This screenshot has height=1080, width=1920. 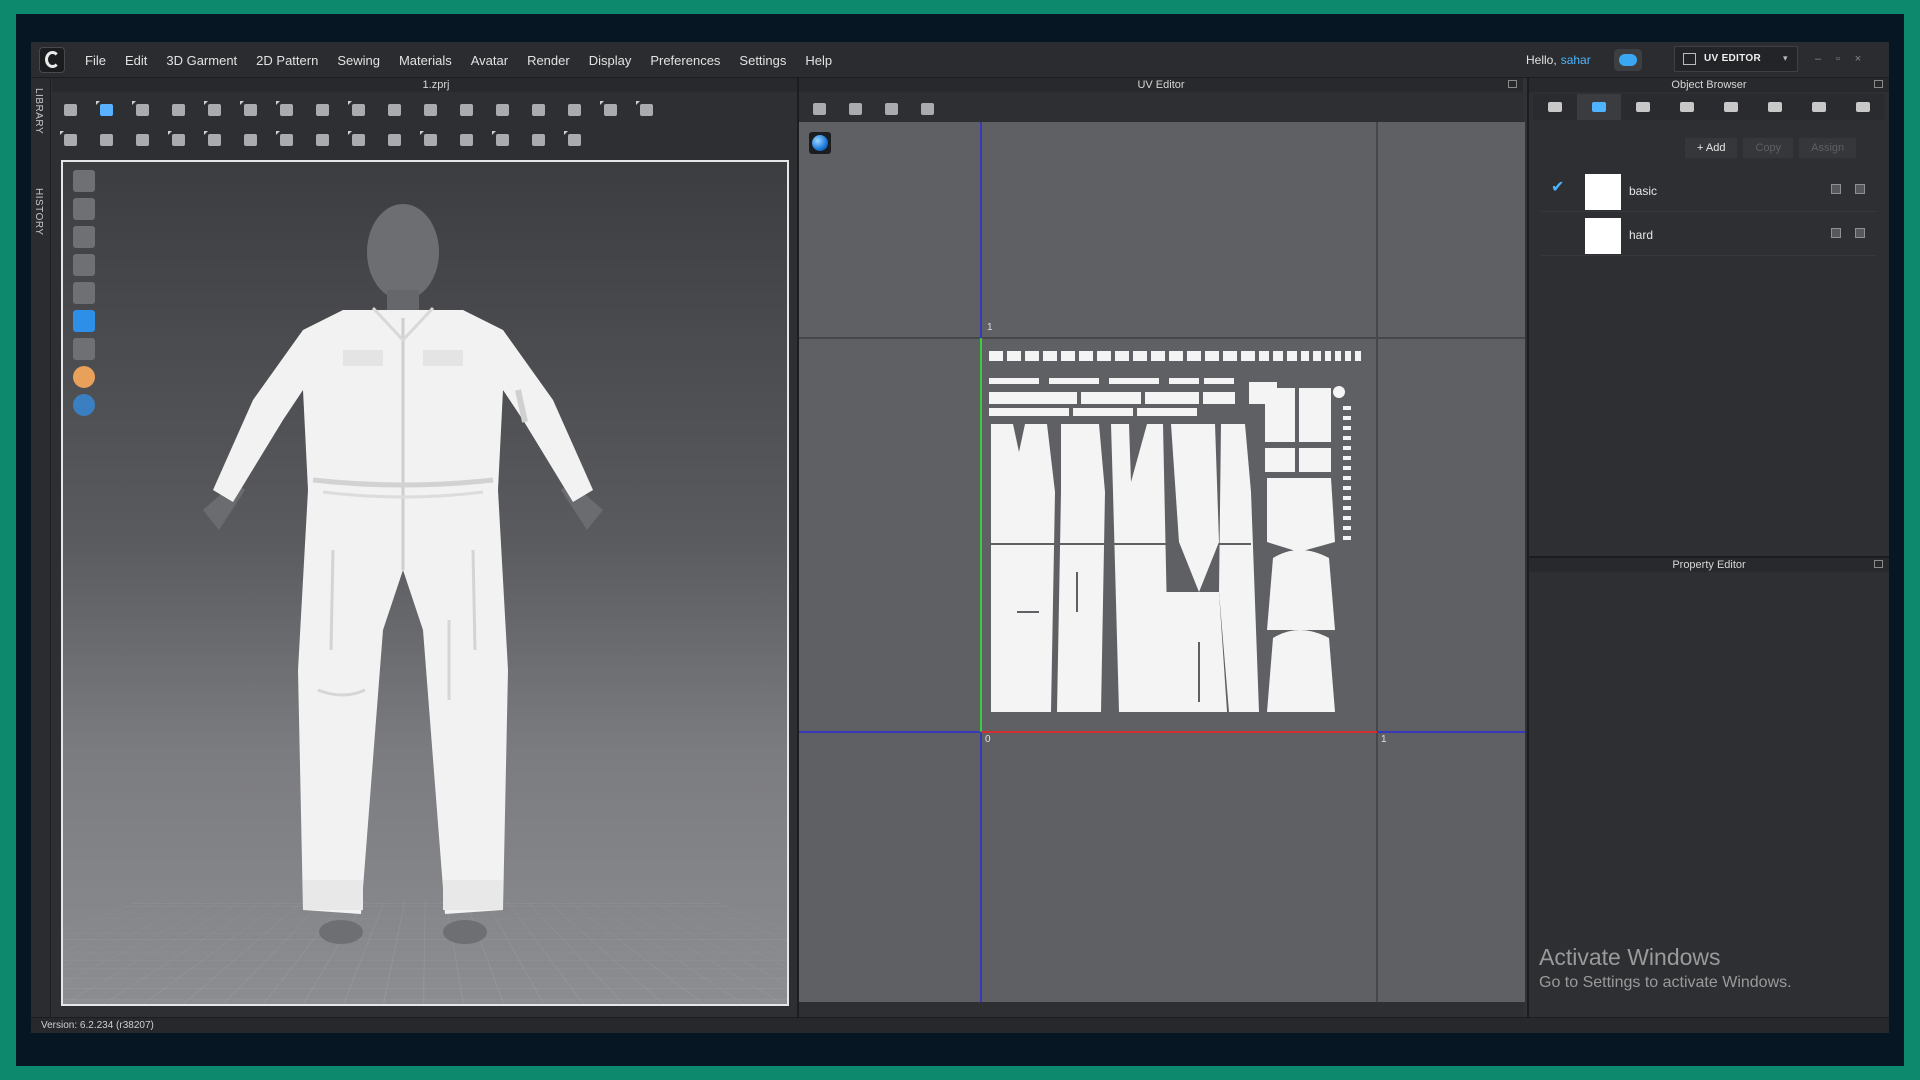 I want to click on menu-edit: Edit, so click(x=136, y=60).